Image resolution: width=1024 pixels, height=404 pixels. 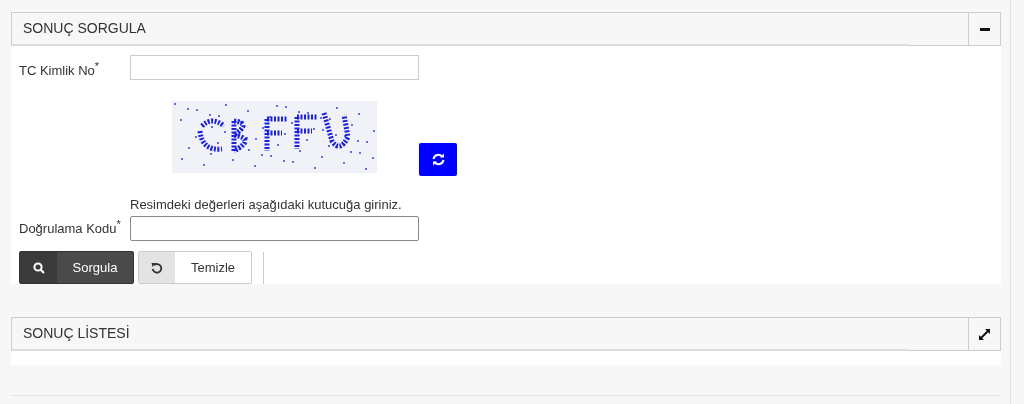 I want to click on minus-icon, so click(x=984, y=29).